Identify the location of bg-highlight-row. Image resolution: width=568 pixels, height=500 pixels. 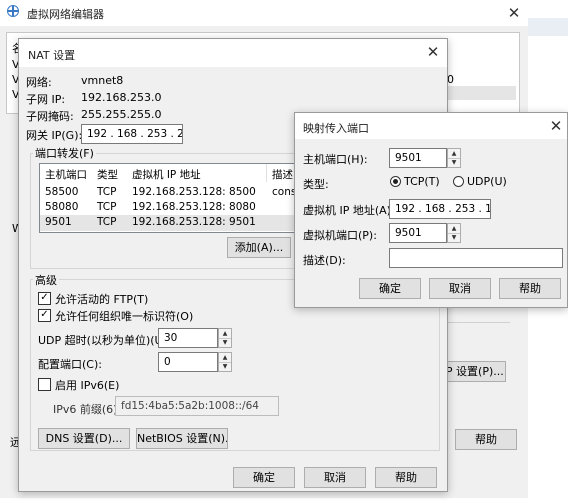
(478, 93).